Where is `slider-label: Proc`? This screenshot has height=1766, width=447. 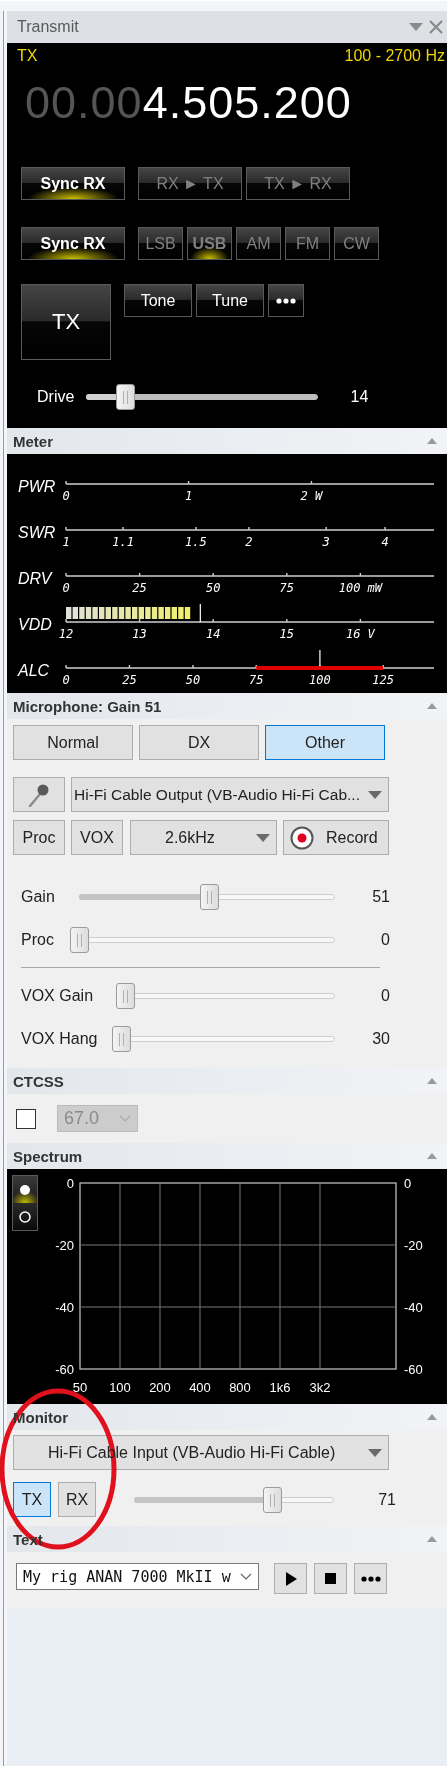 slider-label: Proc is located at coordinates (37, 939).